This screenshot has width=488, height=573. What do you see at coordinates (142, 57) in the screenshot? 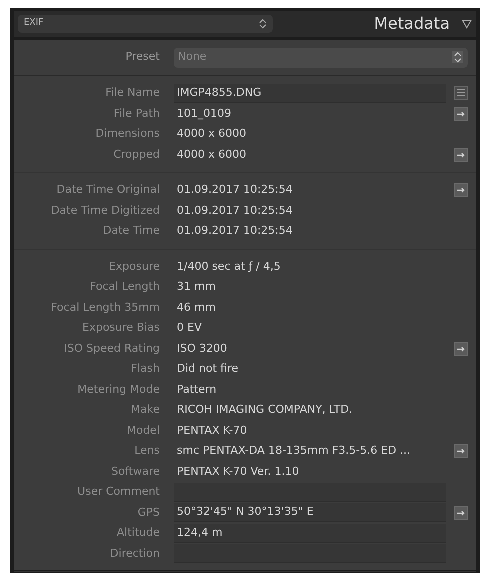
I see `field-label: Preset` at bounding box center [142, 57].